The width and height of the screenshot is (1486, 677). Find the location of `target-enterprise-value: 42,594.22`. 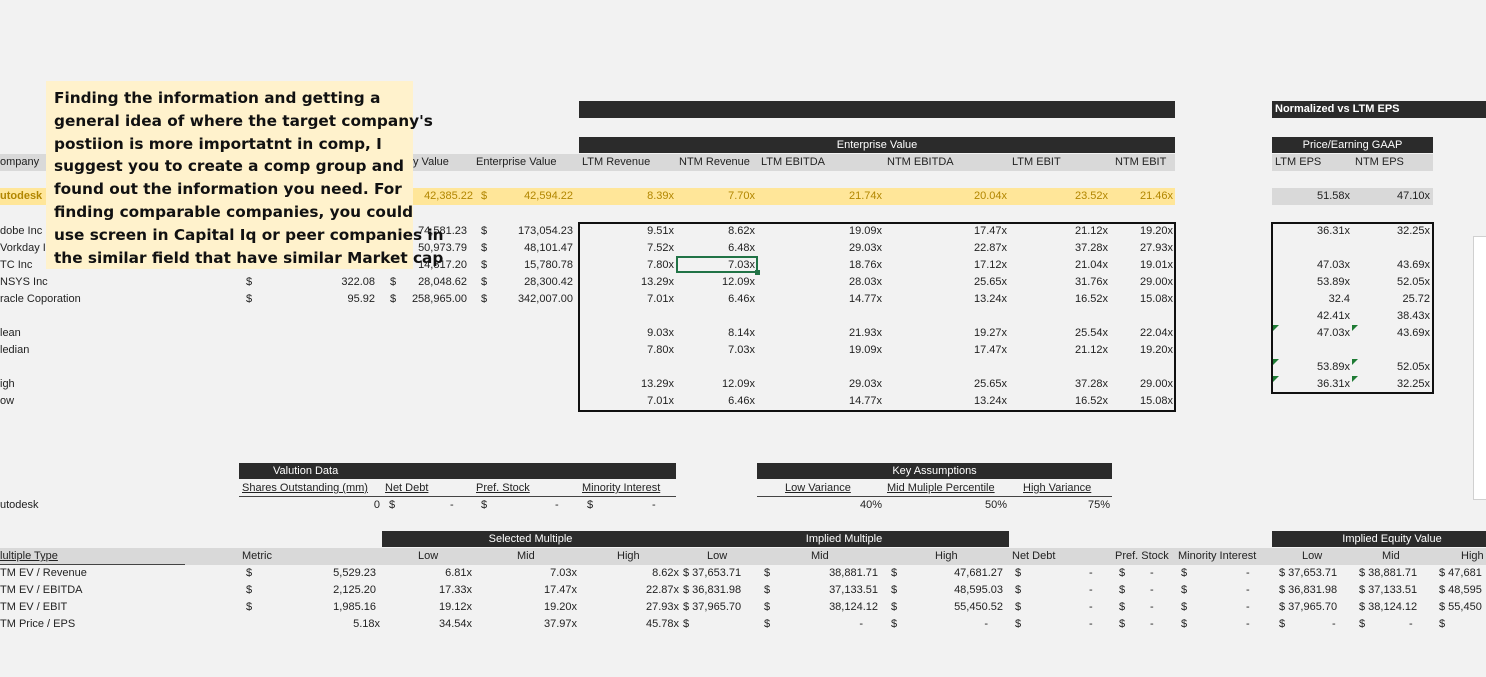

target-enterprise-value: 42,594.22 is located at coordinates (531, 196).